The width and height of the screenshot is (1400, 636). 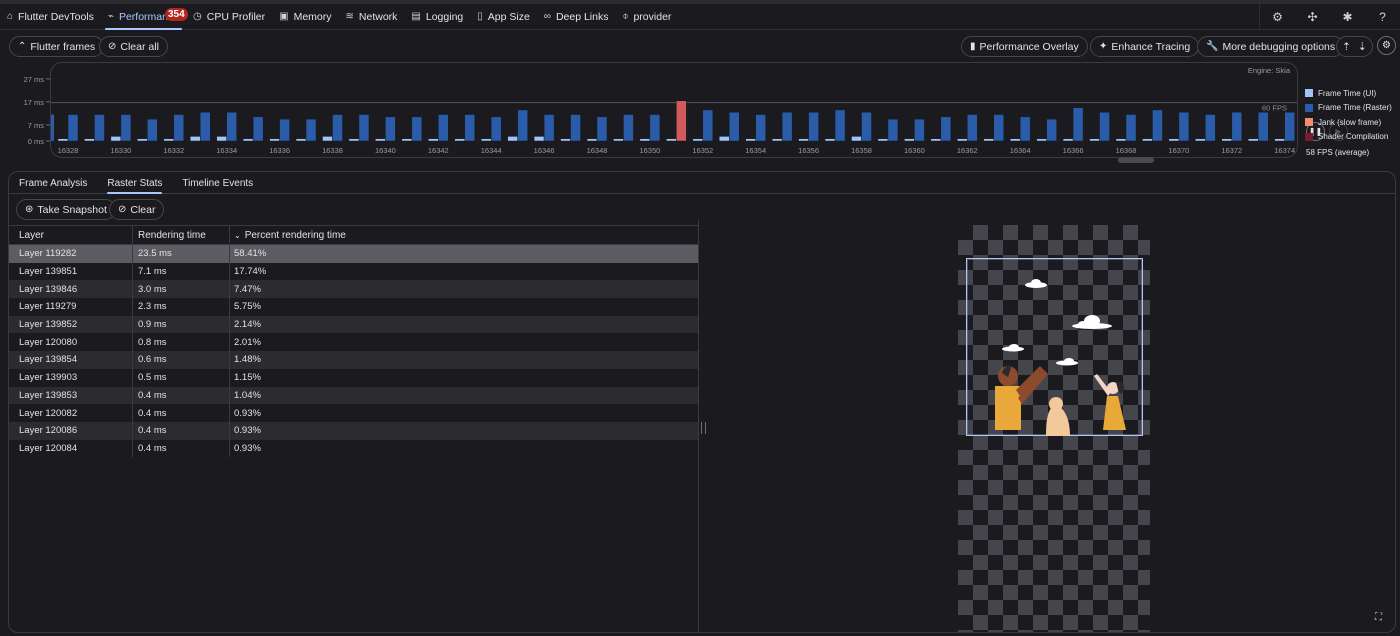 What do you see at coordinates (353, 377) in the screenshot?
I see `table-row: Layer 139903 0.5 ms 1.15%` at bounding box center [353, 377].